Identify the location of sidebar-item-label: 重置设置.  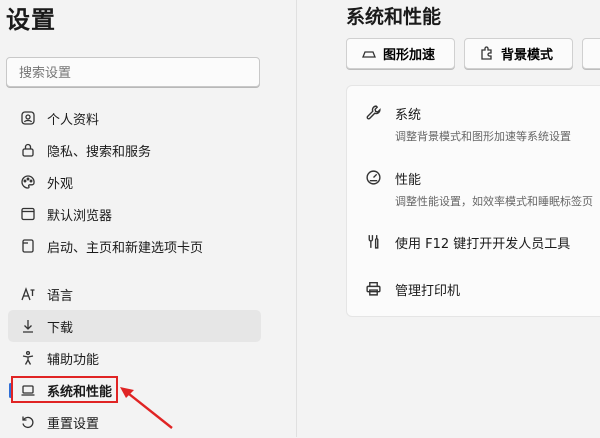
(73, 424).